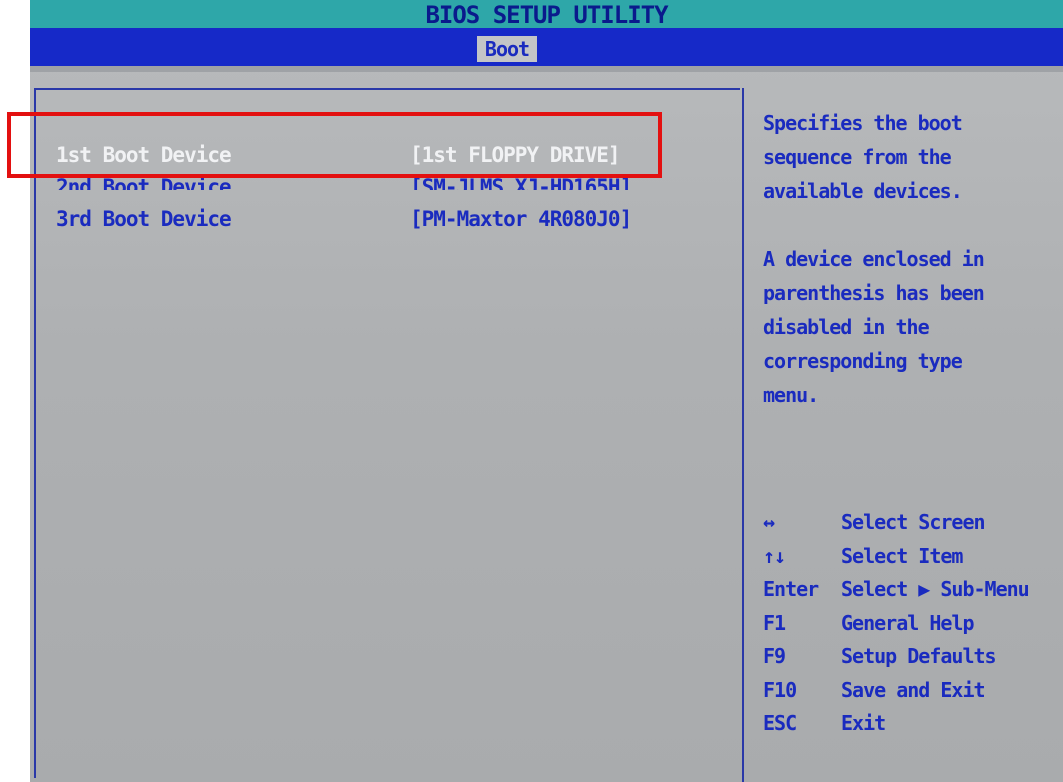 The width and height of the screenshot is (1063, 782). I want to click on key-name: ESC, so click(780, 723).